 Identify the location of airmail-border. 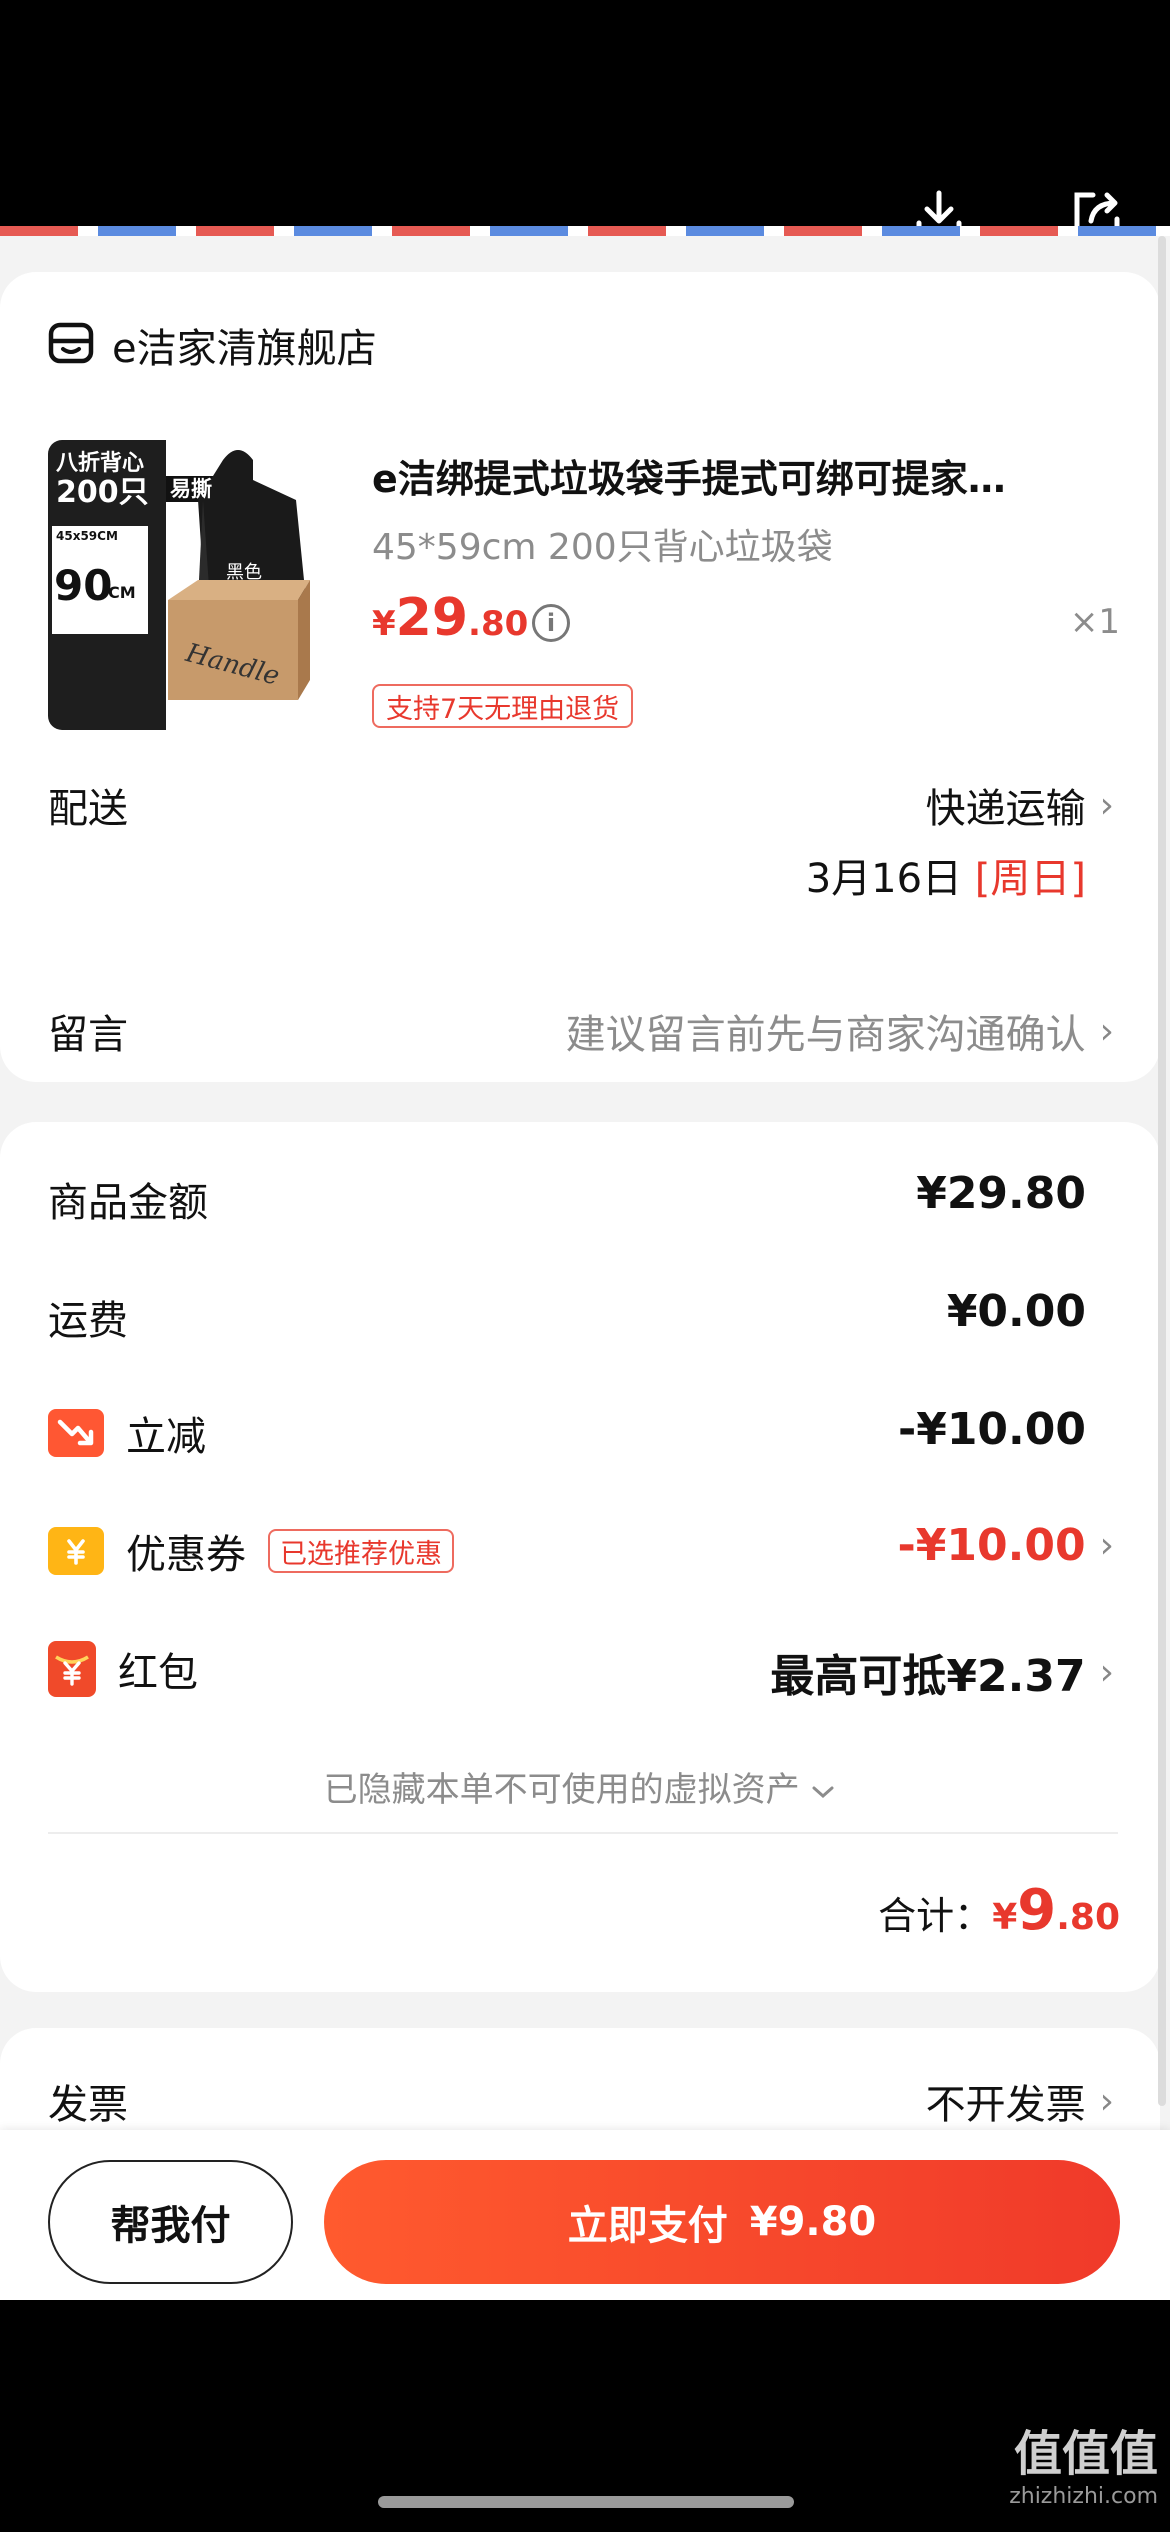
(585, 231).